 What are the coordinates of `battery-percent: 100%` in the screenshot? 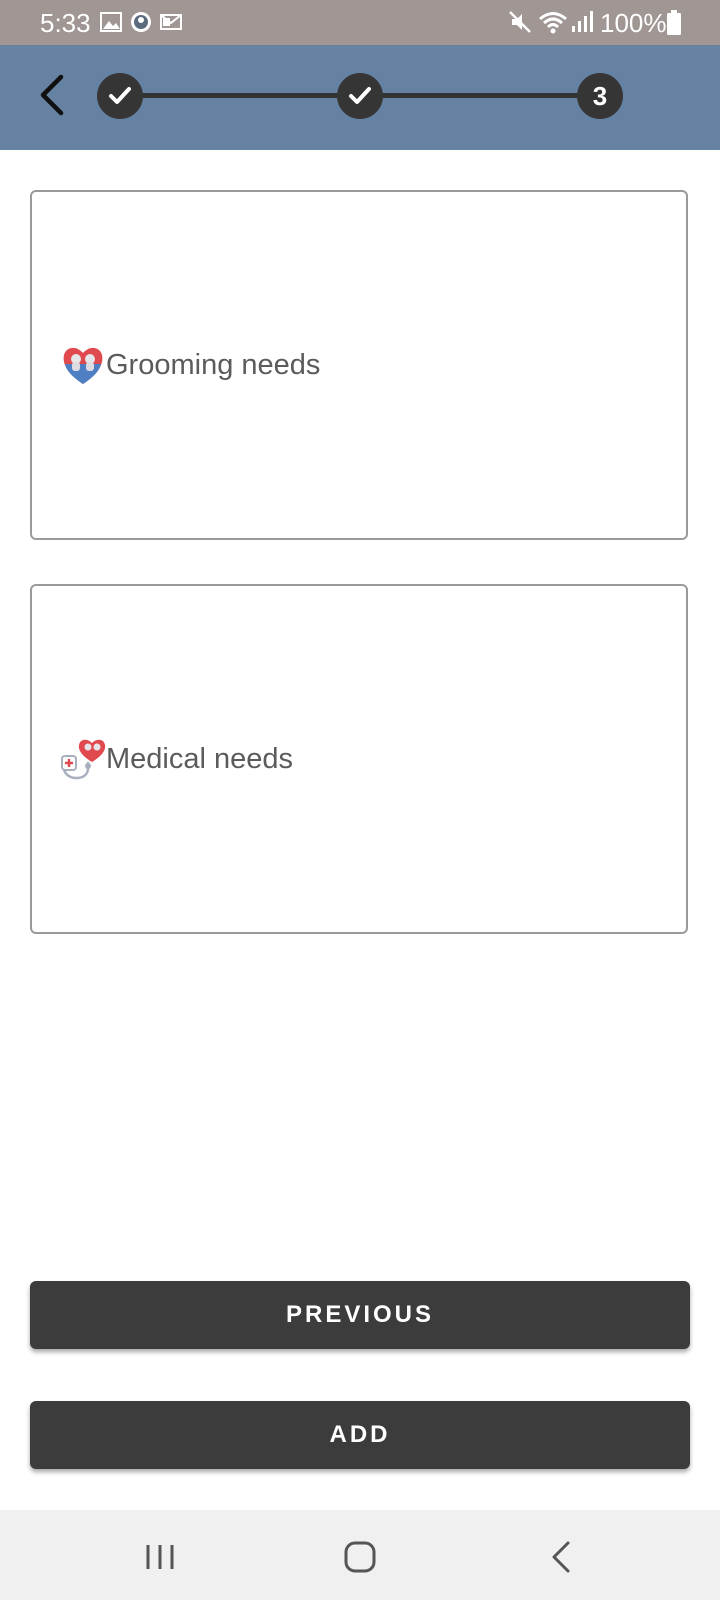 It's located at (633, 23).